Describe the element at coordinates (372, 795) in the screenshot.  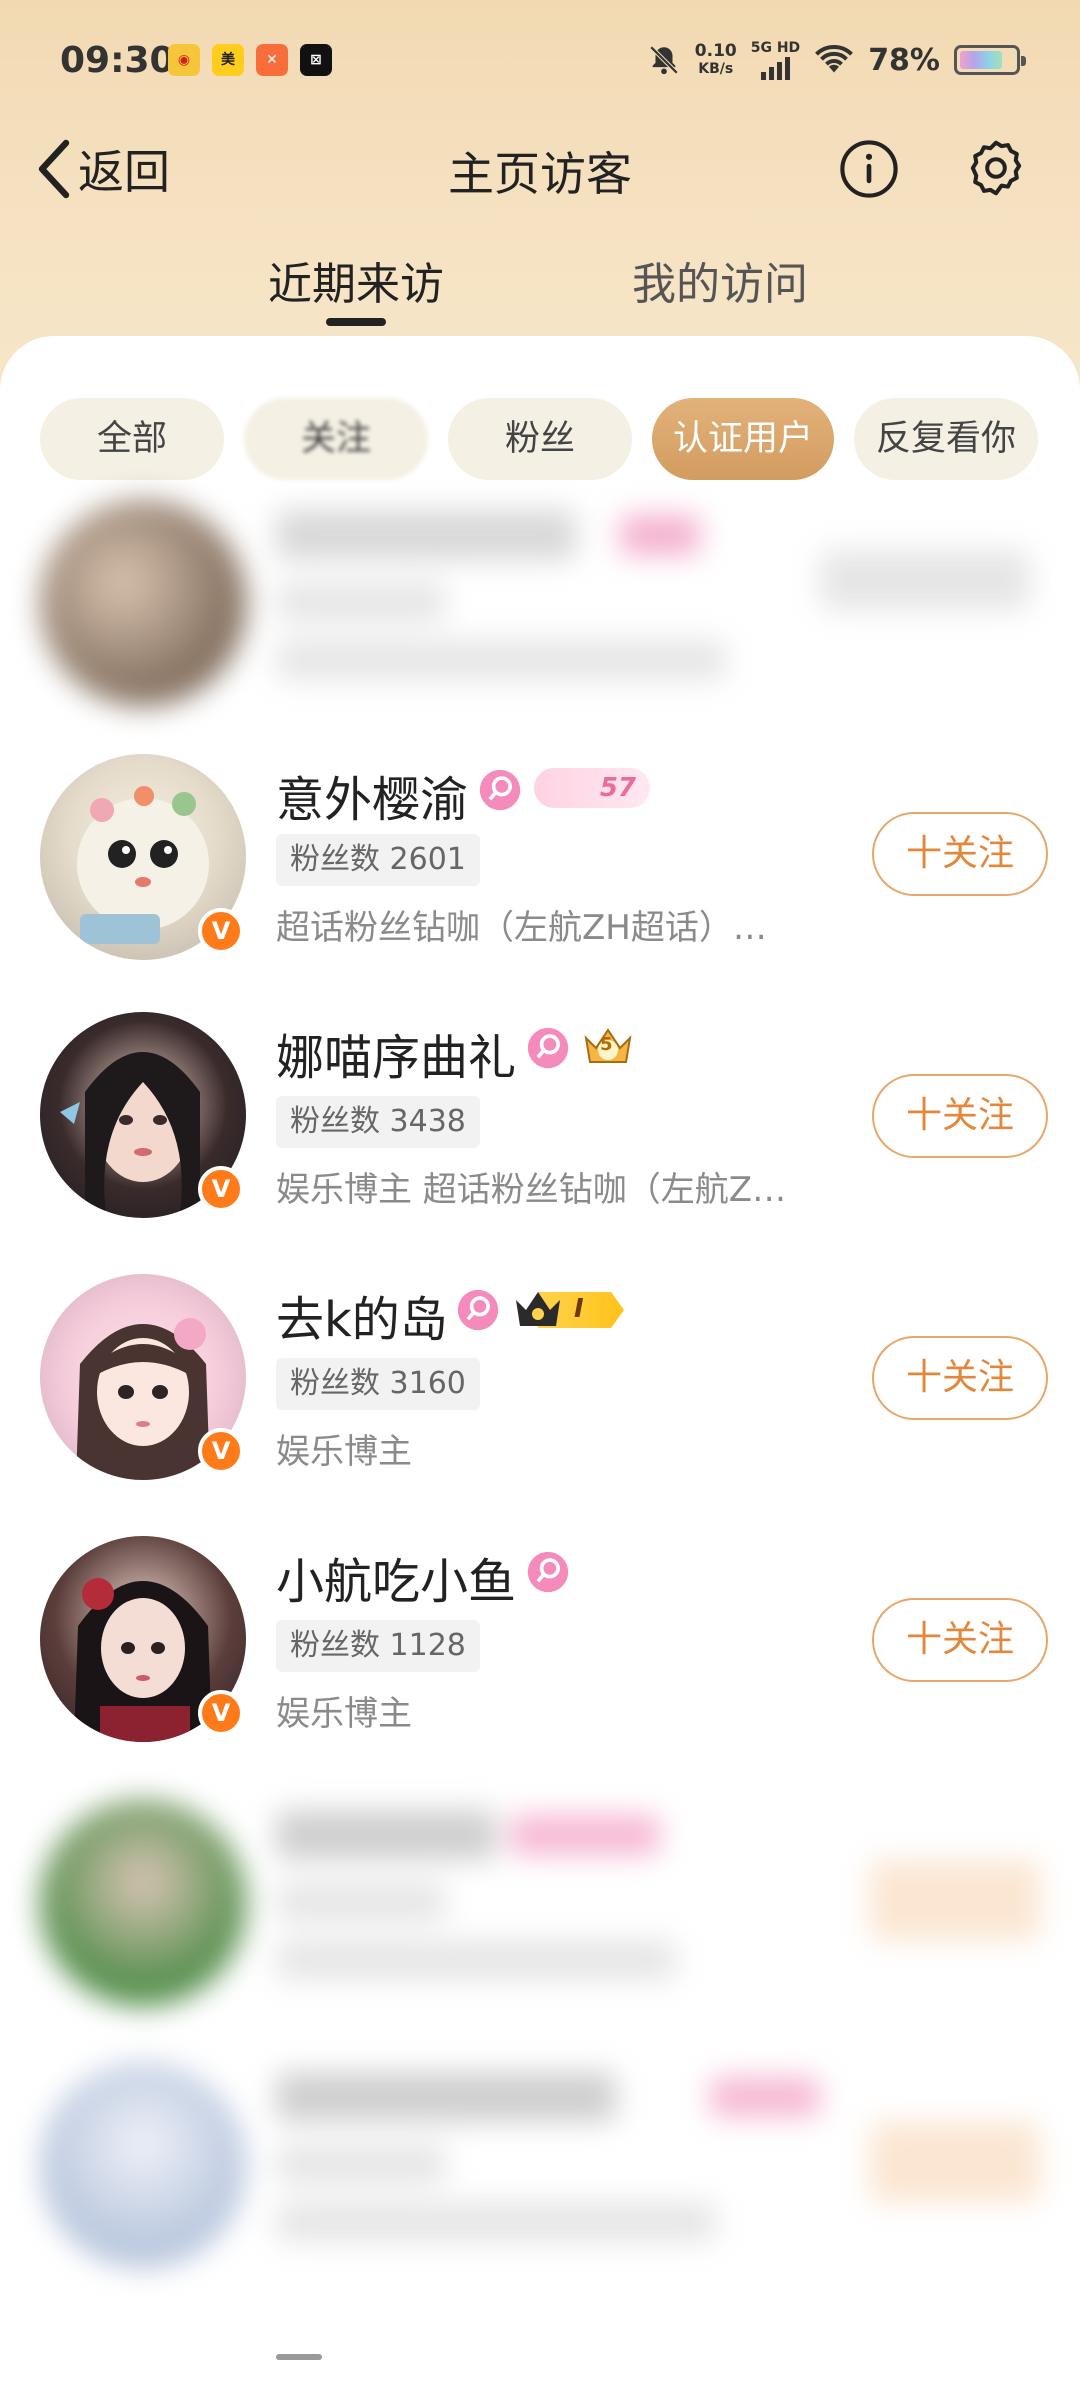
I see `visitor-name: 意外樱渝` at that location.